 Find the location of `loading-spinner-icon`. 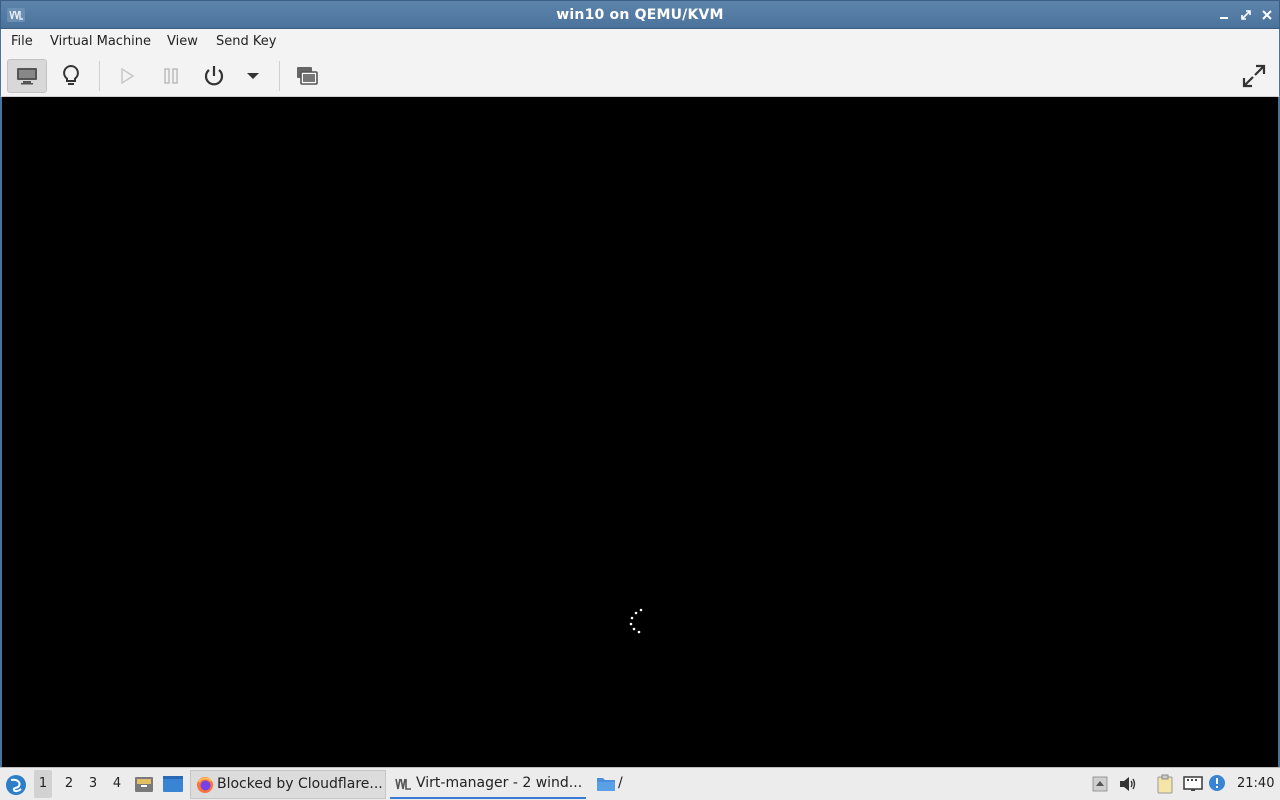

loading-spinner-icon is located at coordinates (636, 621).